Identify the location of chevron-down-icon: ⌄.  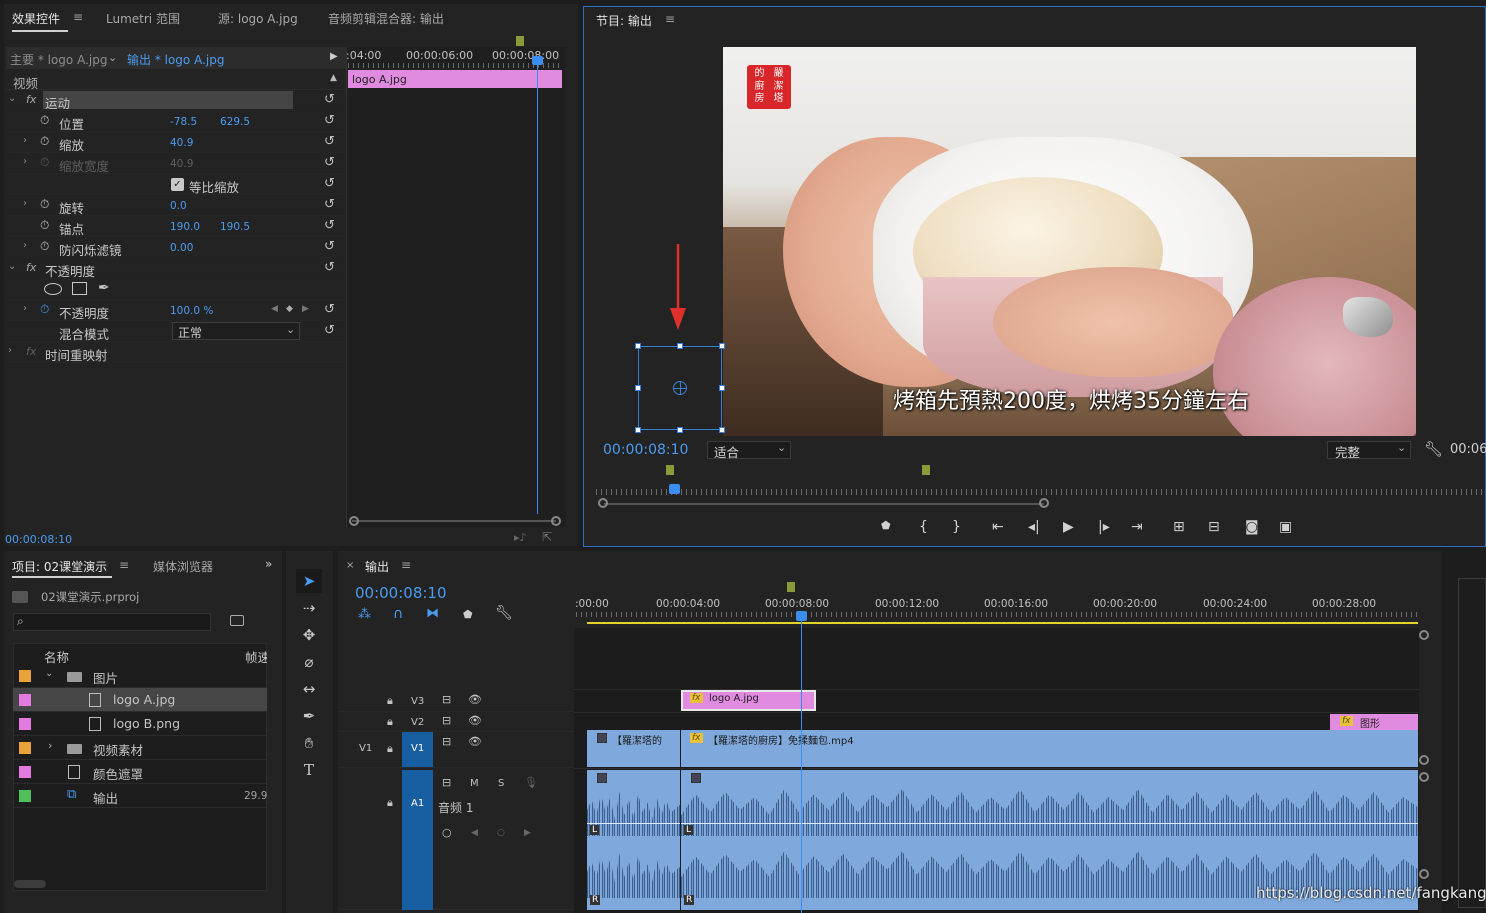
(112, 57).